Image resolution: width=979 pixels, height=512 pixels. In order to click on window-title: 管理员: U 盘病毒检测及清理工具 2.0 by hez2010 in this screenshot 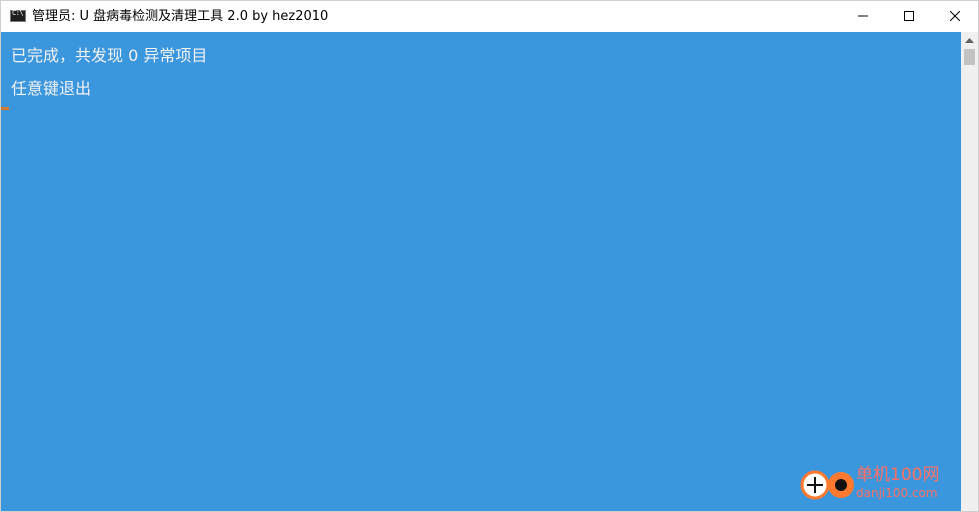, I will do `click(180, 16)`.